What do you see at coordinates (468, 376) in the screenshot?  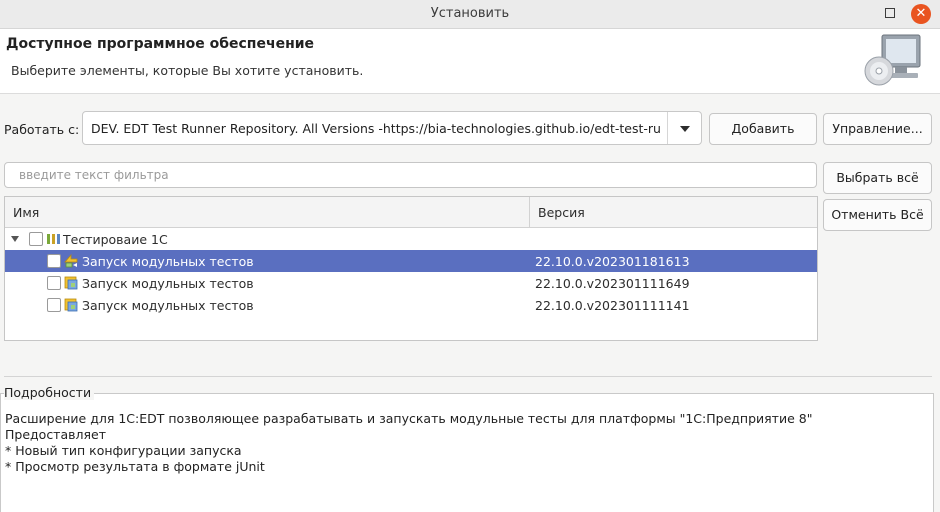 I see `sash-divider` at bounding box center [468, 376].